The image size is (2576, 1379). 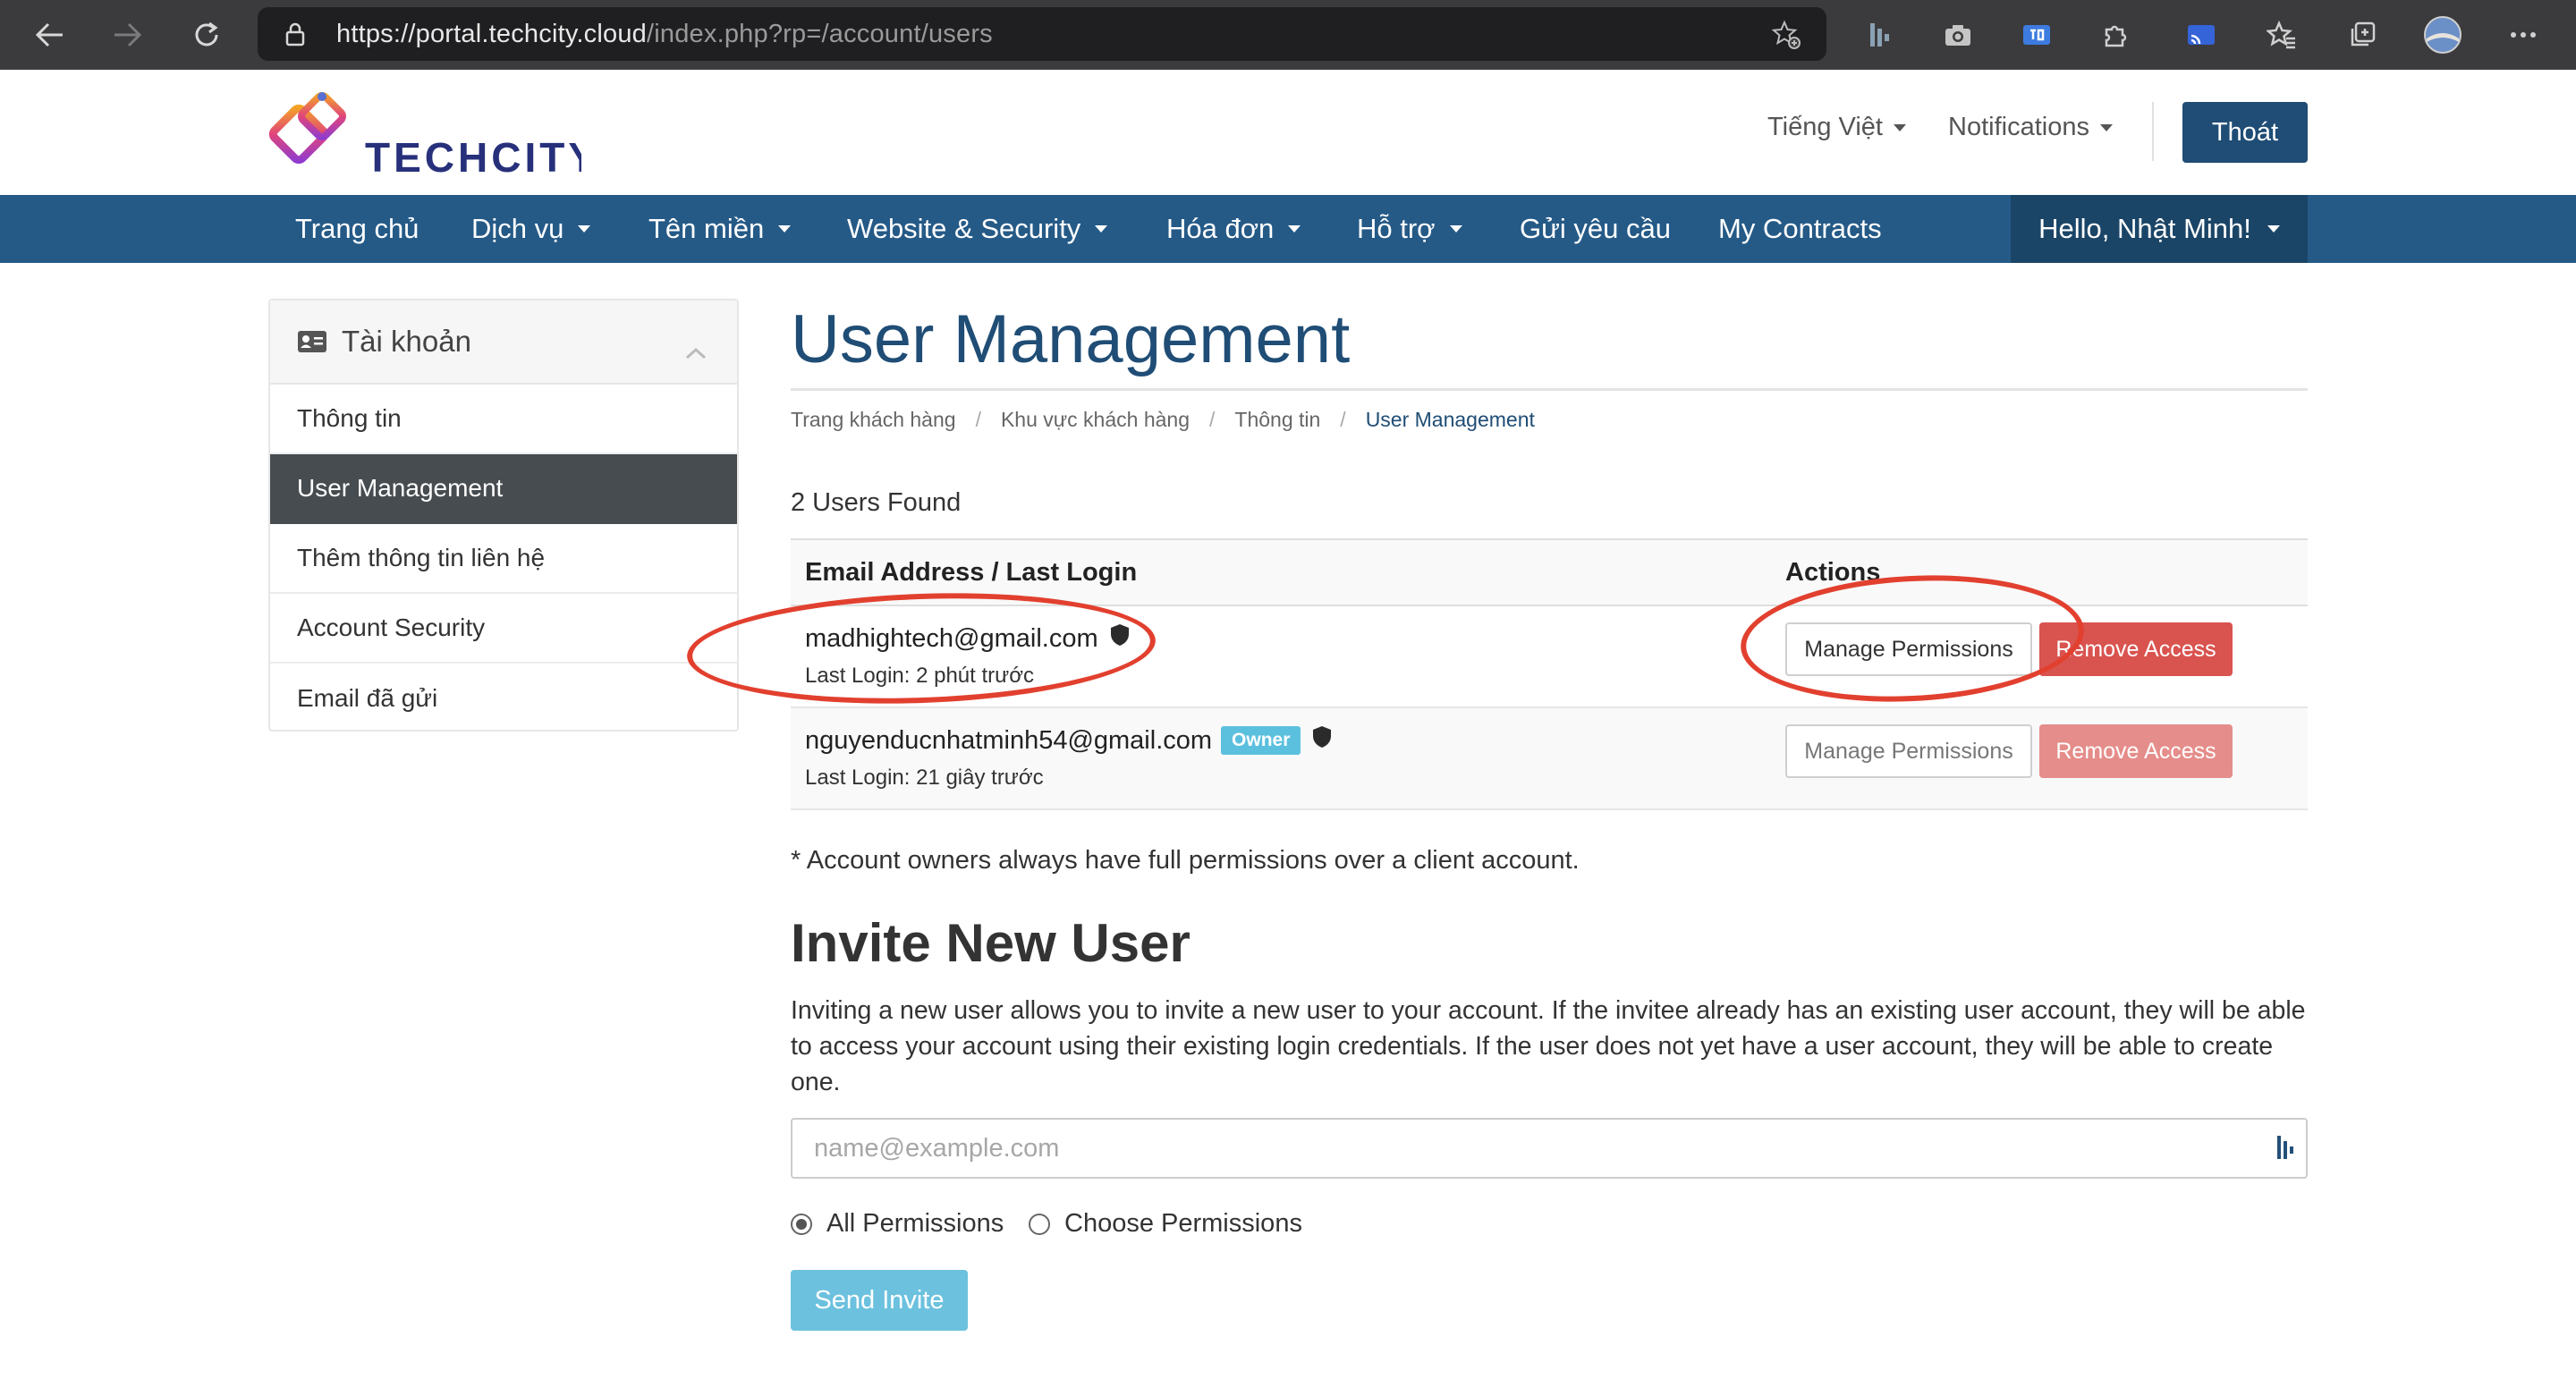 What do you see at coordinates (2115, 35) in the screenshot?
I see `puzzle-extension-icon` at bounding box center [2115, 35].